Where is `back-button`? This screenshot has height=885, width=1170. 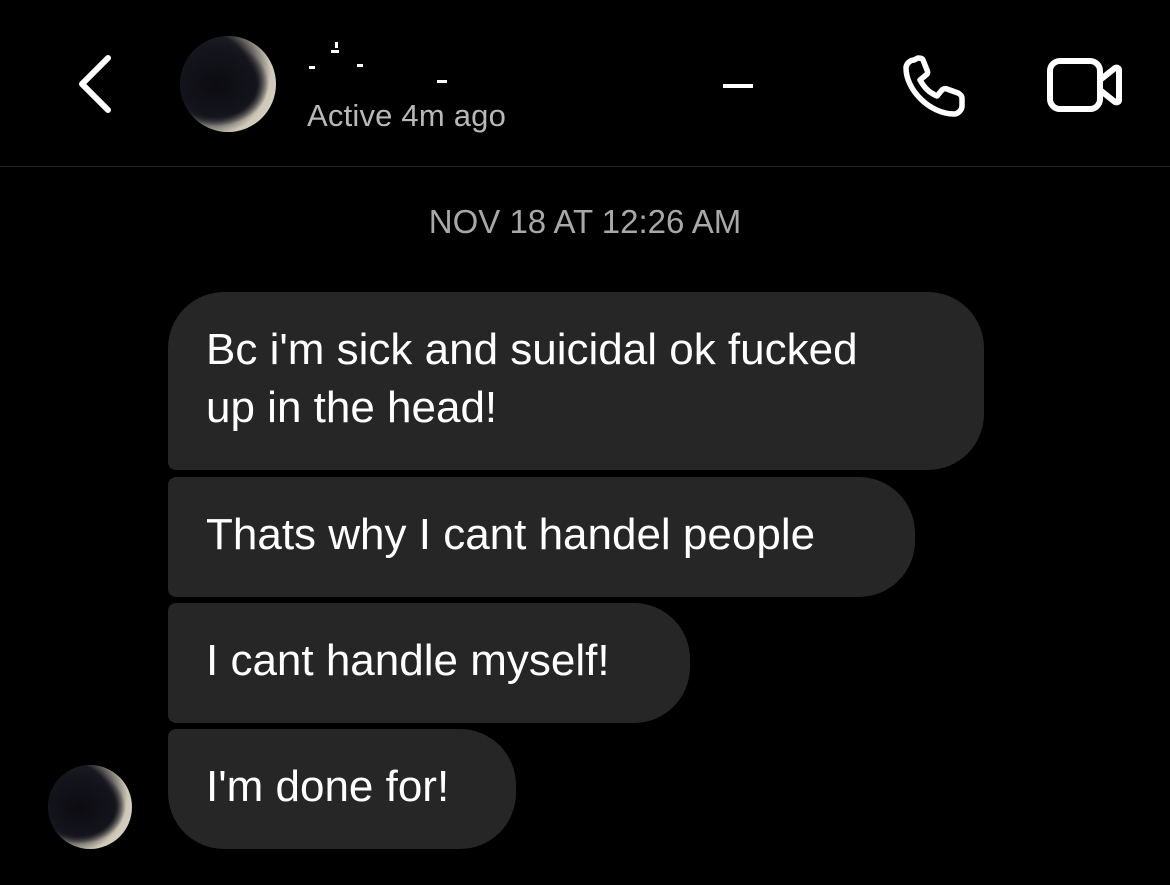 back-button is located at coordinates (95, 84).